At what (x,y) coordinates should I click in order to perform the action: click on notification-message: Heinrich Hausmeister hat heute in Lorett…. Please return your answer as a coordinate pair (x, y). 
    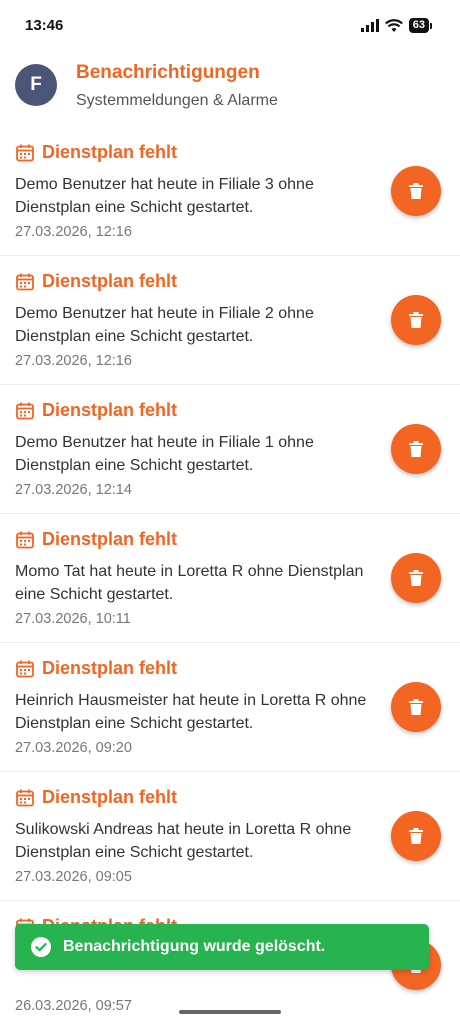
    Looking at the image, I should click on (191, 712).